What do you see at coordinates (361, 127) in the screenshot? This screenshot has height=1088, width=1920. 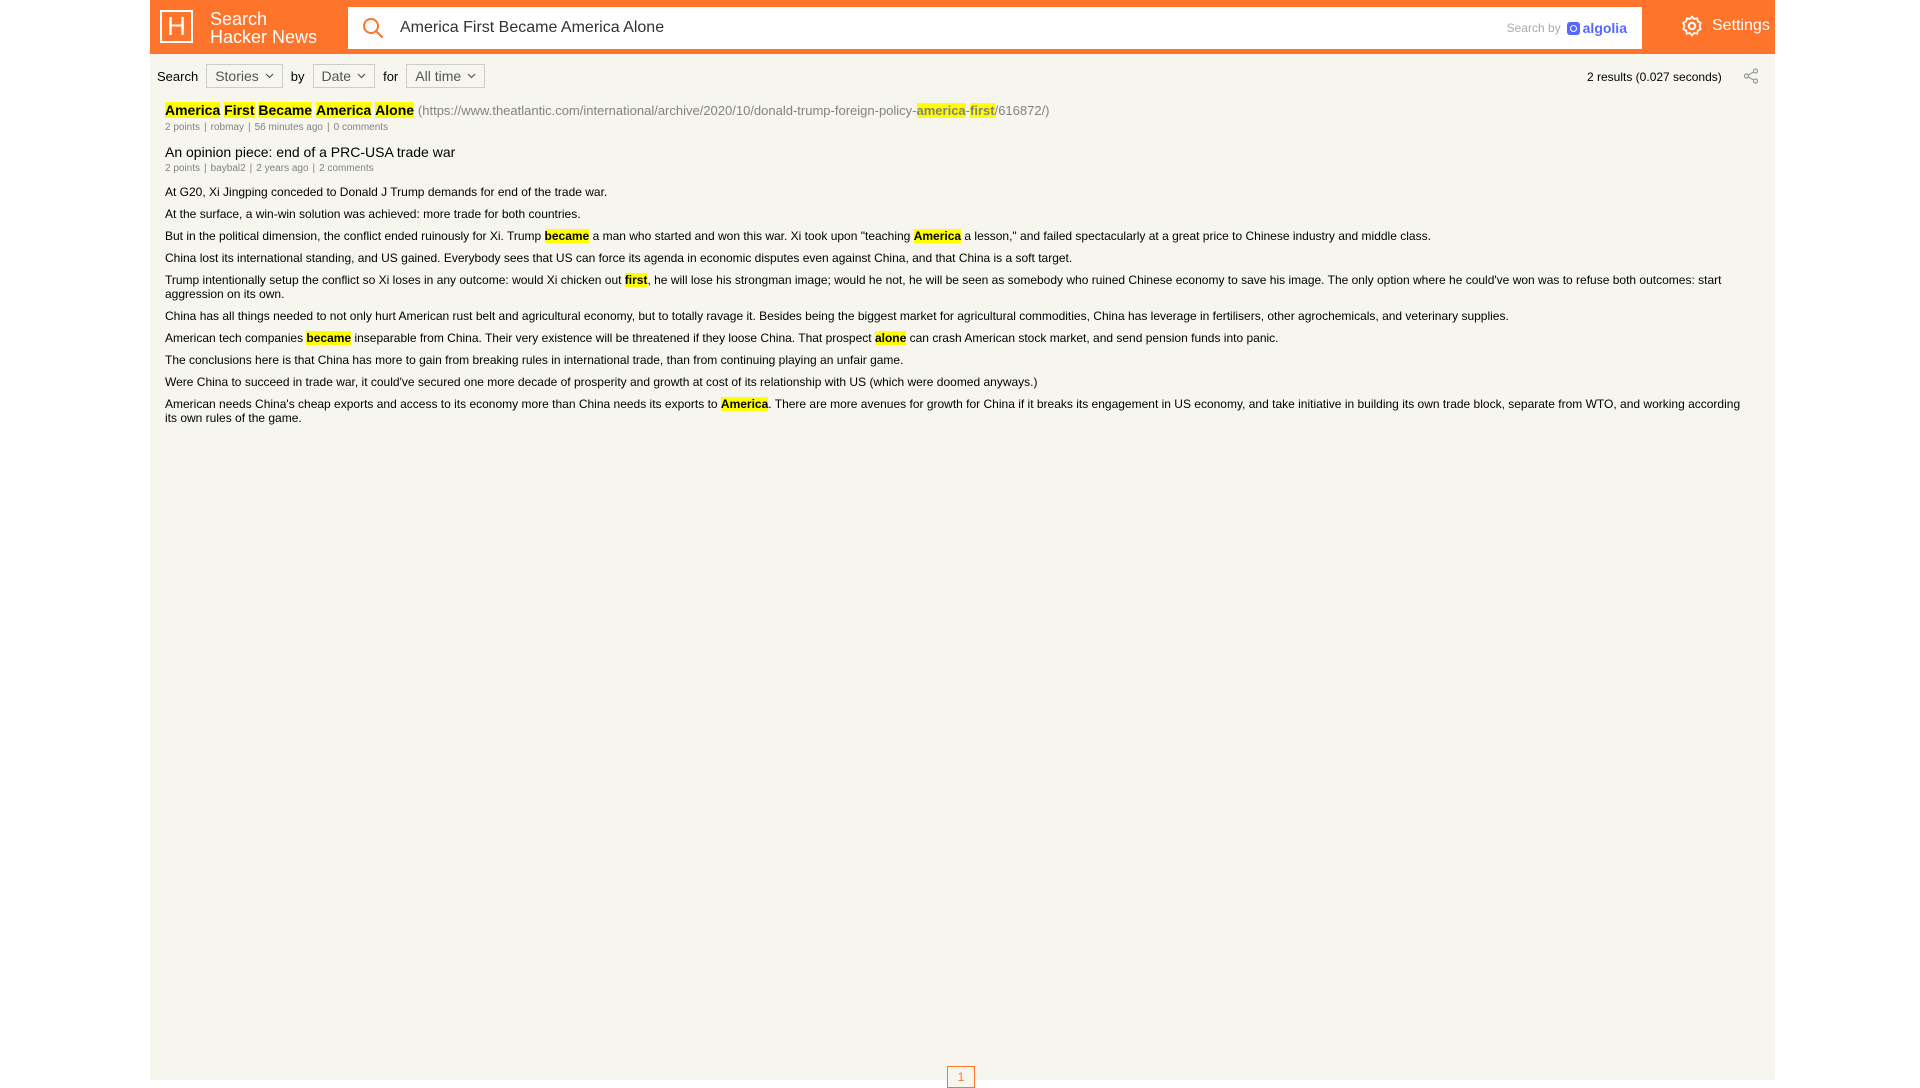 I see `story-comments: 0 comments` at bounding box center [361, 127].